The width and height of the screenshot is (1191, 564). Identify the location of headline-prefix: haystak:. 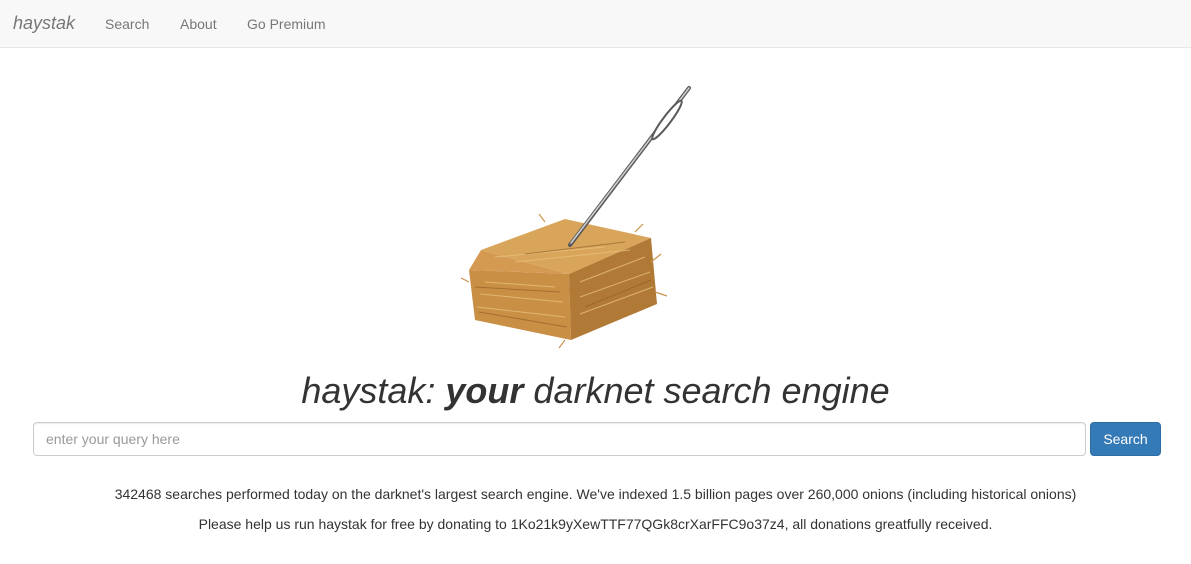
(373, 390).